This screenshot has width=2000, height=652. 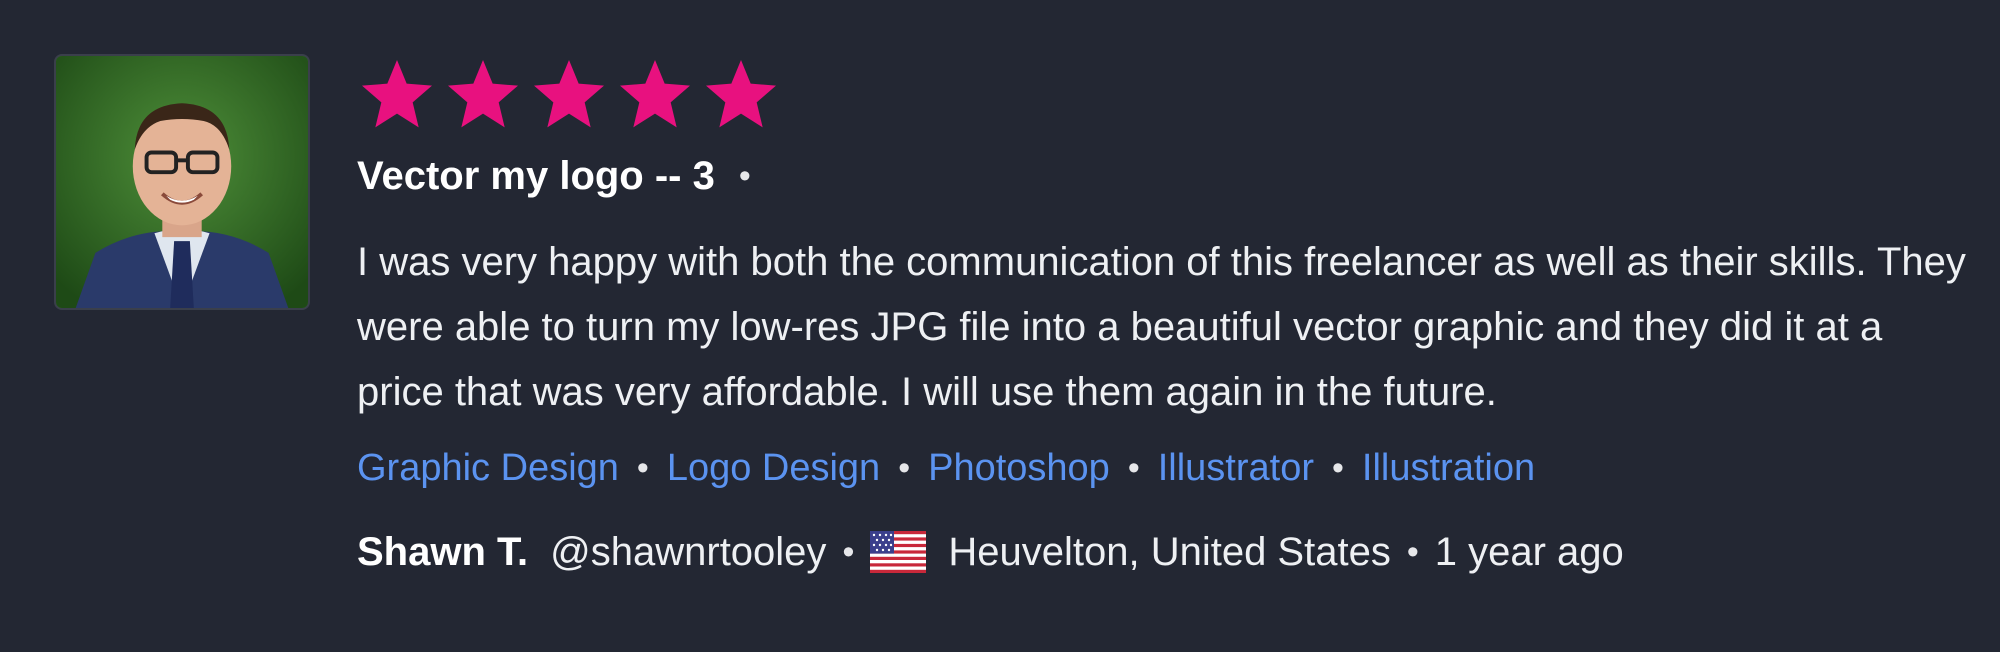 I want to click on review-title-row: Vector my logo -- 3 •, so click(x=1157, y=176).